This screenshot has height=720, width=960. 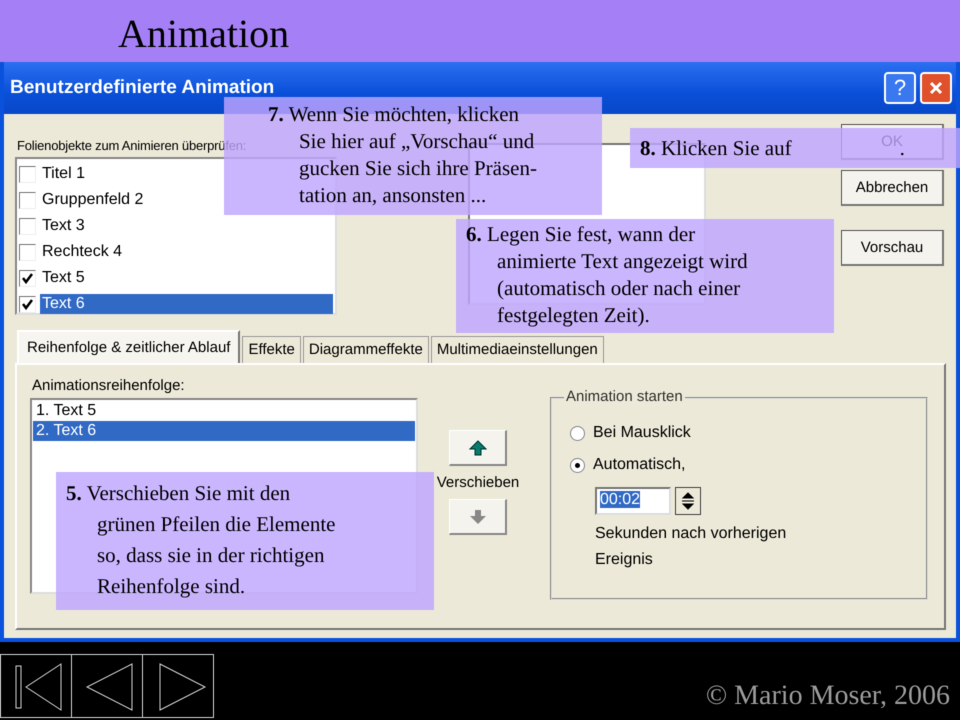 I want to click on first-slide-button, so click(x=36, y=686).